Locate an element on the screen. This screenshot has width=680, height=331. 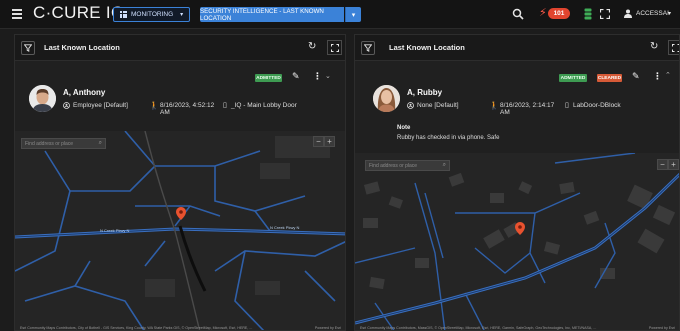
apps-grid-icon is located at coordinates (123, 14).